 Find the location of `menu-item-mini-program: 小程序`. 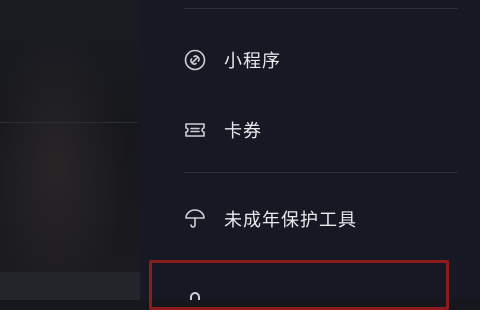

menu-item-mini-program: 小程序 is located at coordinates (319, 60).